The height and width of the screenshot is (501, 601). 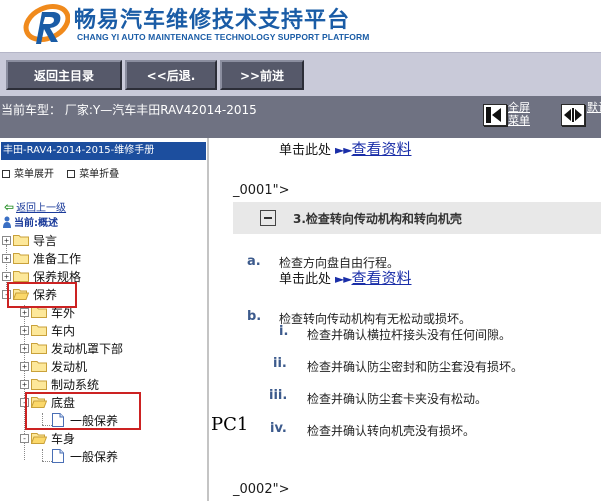 I want to click on substep-label: i., so click(x=284, y=331).